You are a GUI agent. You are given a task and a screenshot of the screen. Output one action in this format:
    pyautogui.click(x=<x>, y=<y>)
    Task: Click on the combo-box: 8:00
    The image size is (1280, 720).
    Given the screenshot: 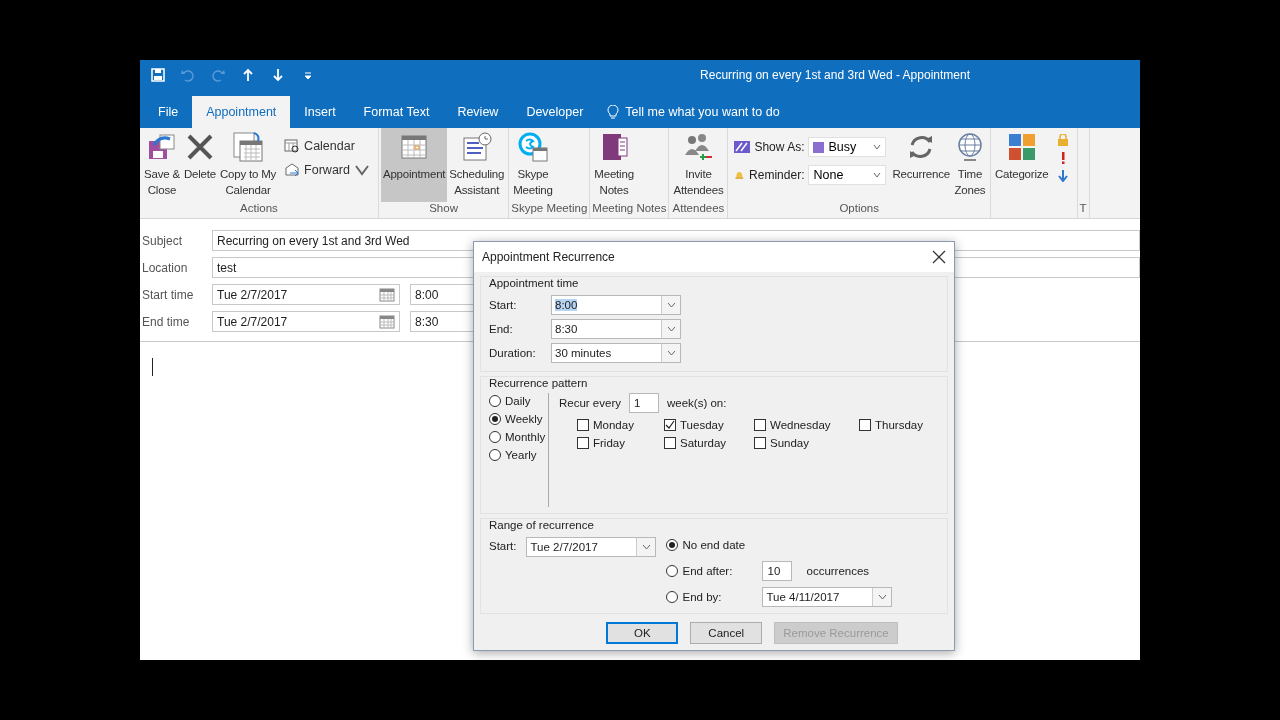 What is the action you would take?
    pyautogui.click(x=616, y=305)
    